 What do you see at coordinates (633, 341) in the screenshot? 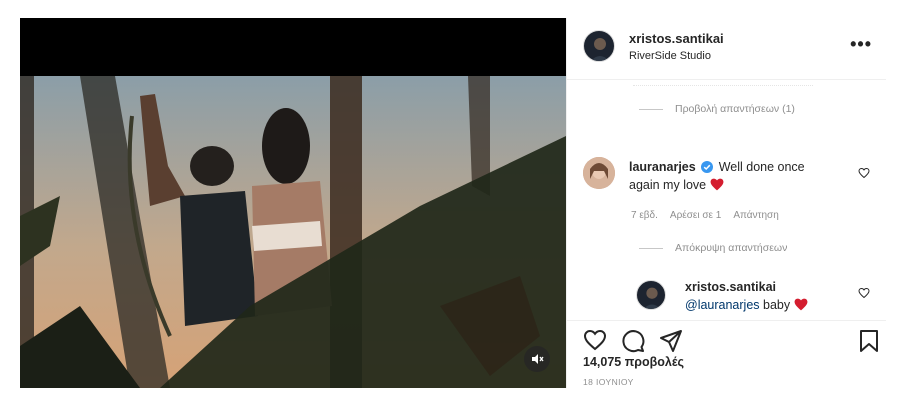
I see `comment-bubble-icon` at bounding box center [633, 341].